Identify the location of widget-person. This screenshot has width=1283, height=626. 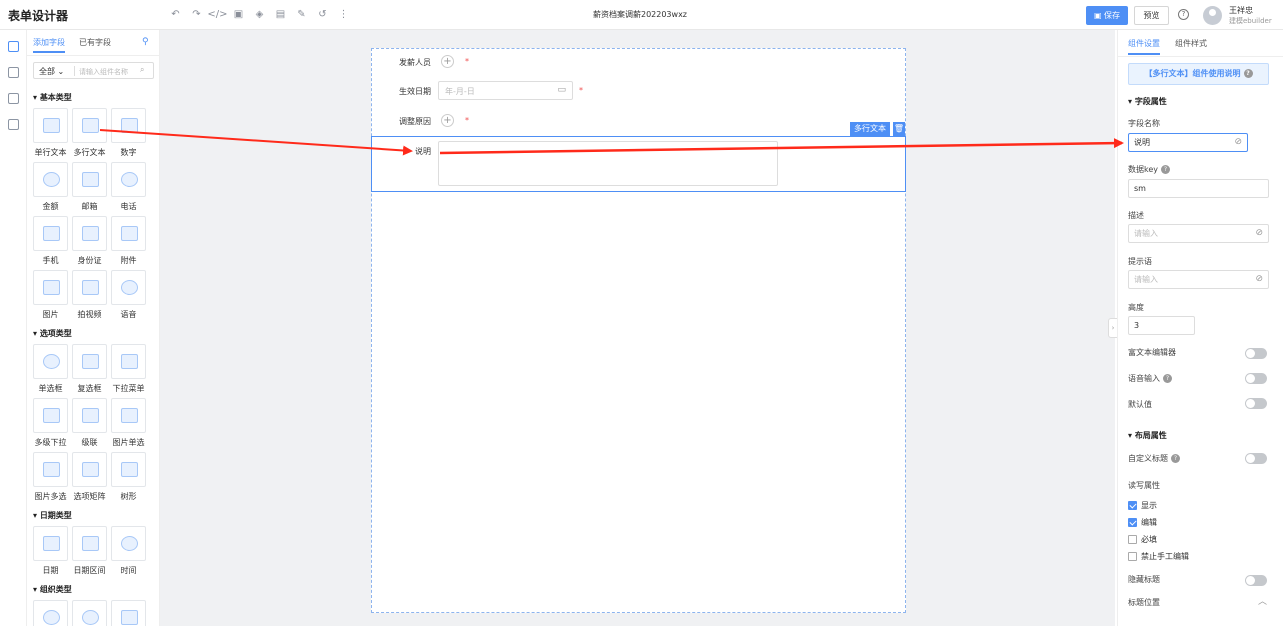
(50, 613).